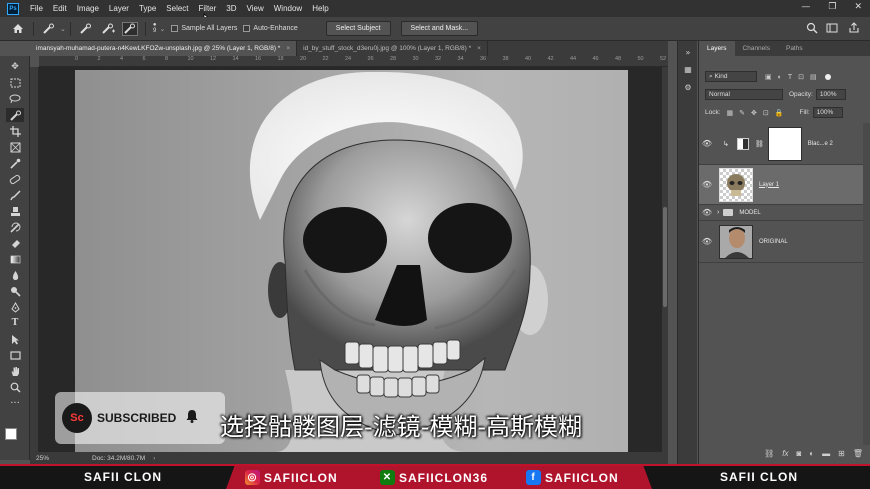  I want to click on lock-icons: ▦✎✥⊡🔒, so click(758, 113).